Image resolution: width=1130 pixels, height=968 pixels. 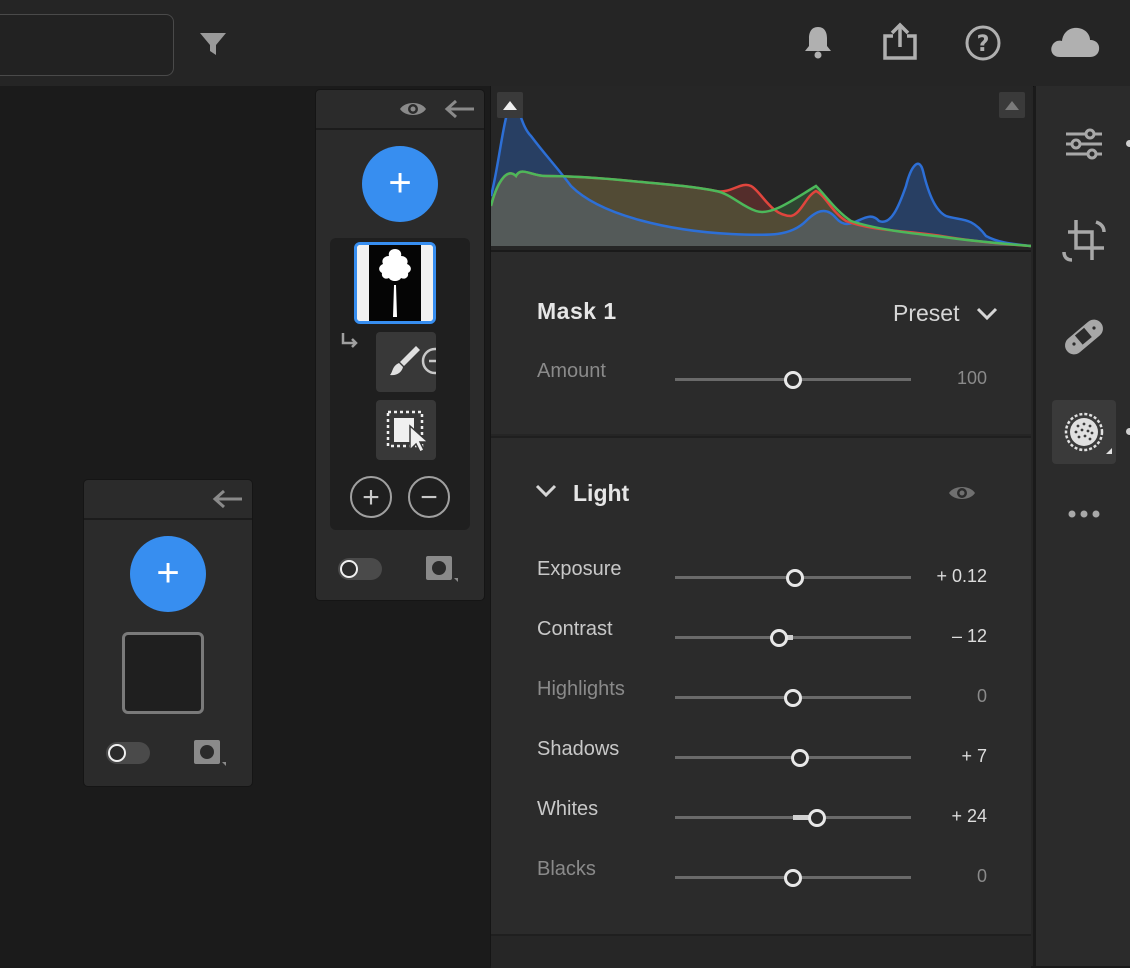 I want to click on highlight-clipping-toggle, so click(x=1012, y=105).